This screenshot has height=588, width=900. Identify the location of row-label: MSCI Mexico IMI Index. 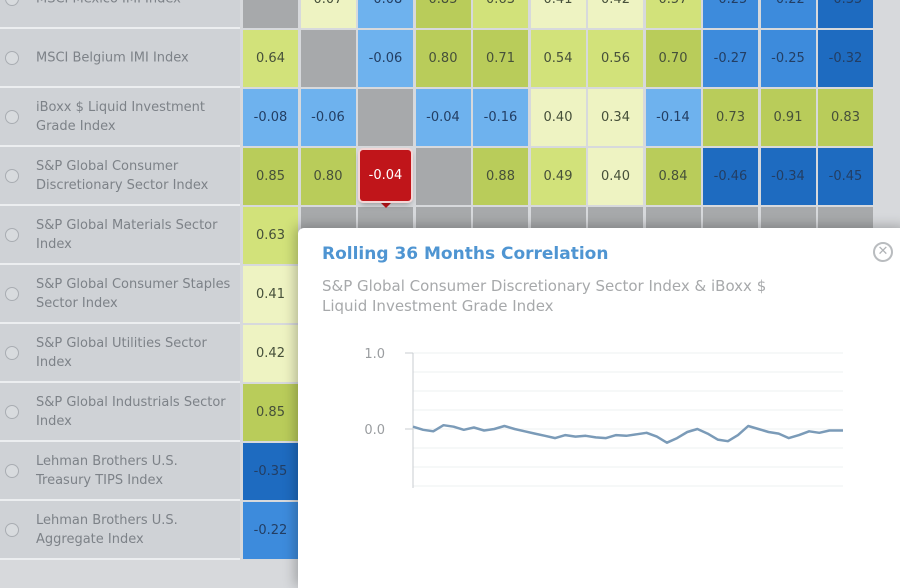
(120, 14).